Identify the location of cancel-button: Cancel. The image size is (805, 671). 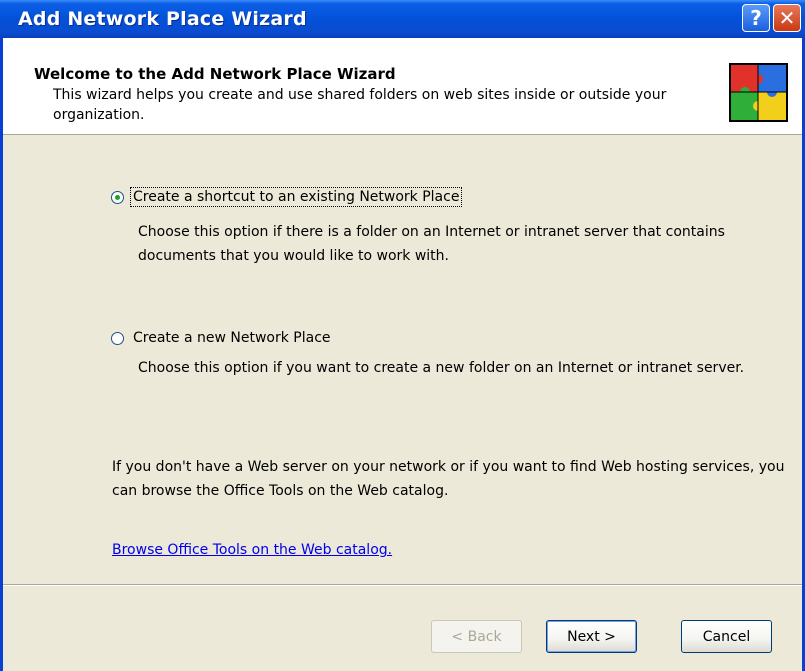
(726, 636).